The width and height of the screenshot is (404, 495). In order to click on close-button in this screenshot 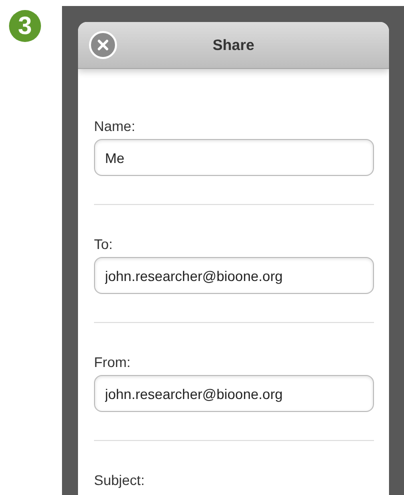, I will do `click(103, 45)`.